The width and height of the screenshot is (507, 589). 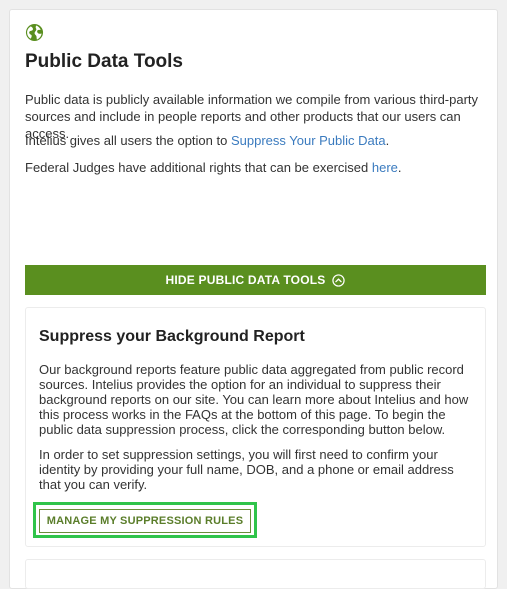 I want to click on page-title: Public Data Tools, so click(x=104, y=61).